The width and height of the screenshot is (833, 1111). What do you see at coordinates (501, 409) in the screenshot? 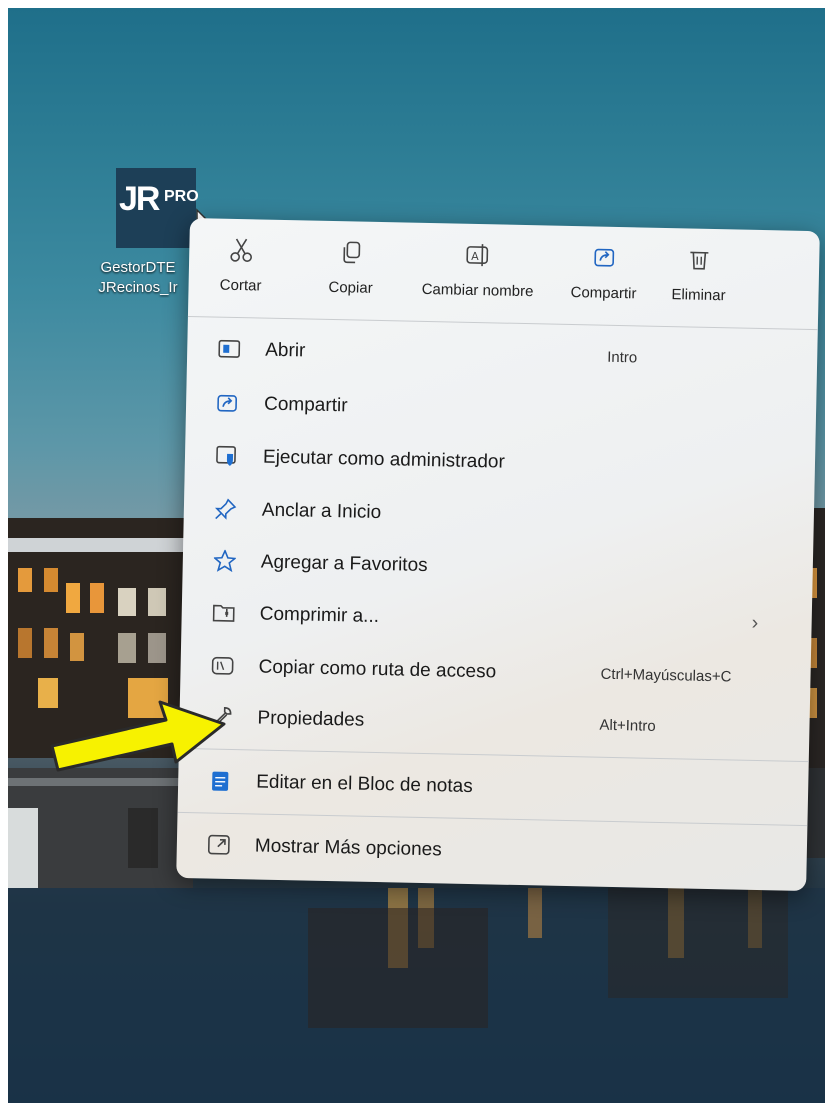
I see `menu-item-compartir: Compartir` at bounding box center [501, 409].